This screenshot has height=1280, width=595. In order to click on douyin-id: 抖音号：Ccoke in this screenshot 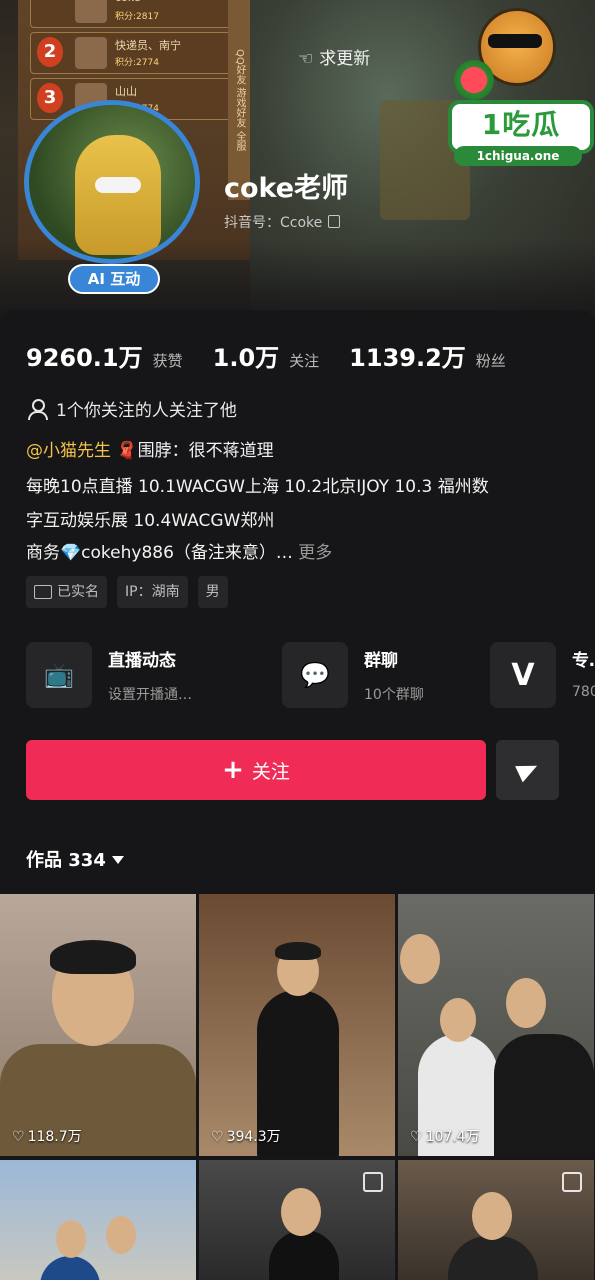, I will do `click(282, 222)`.